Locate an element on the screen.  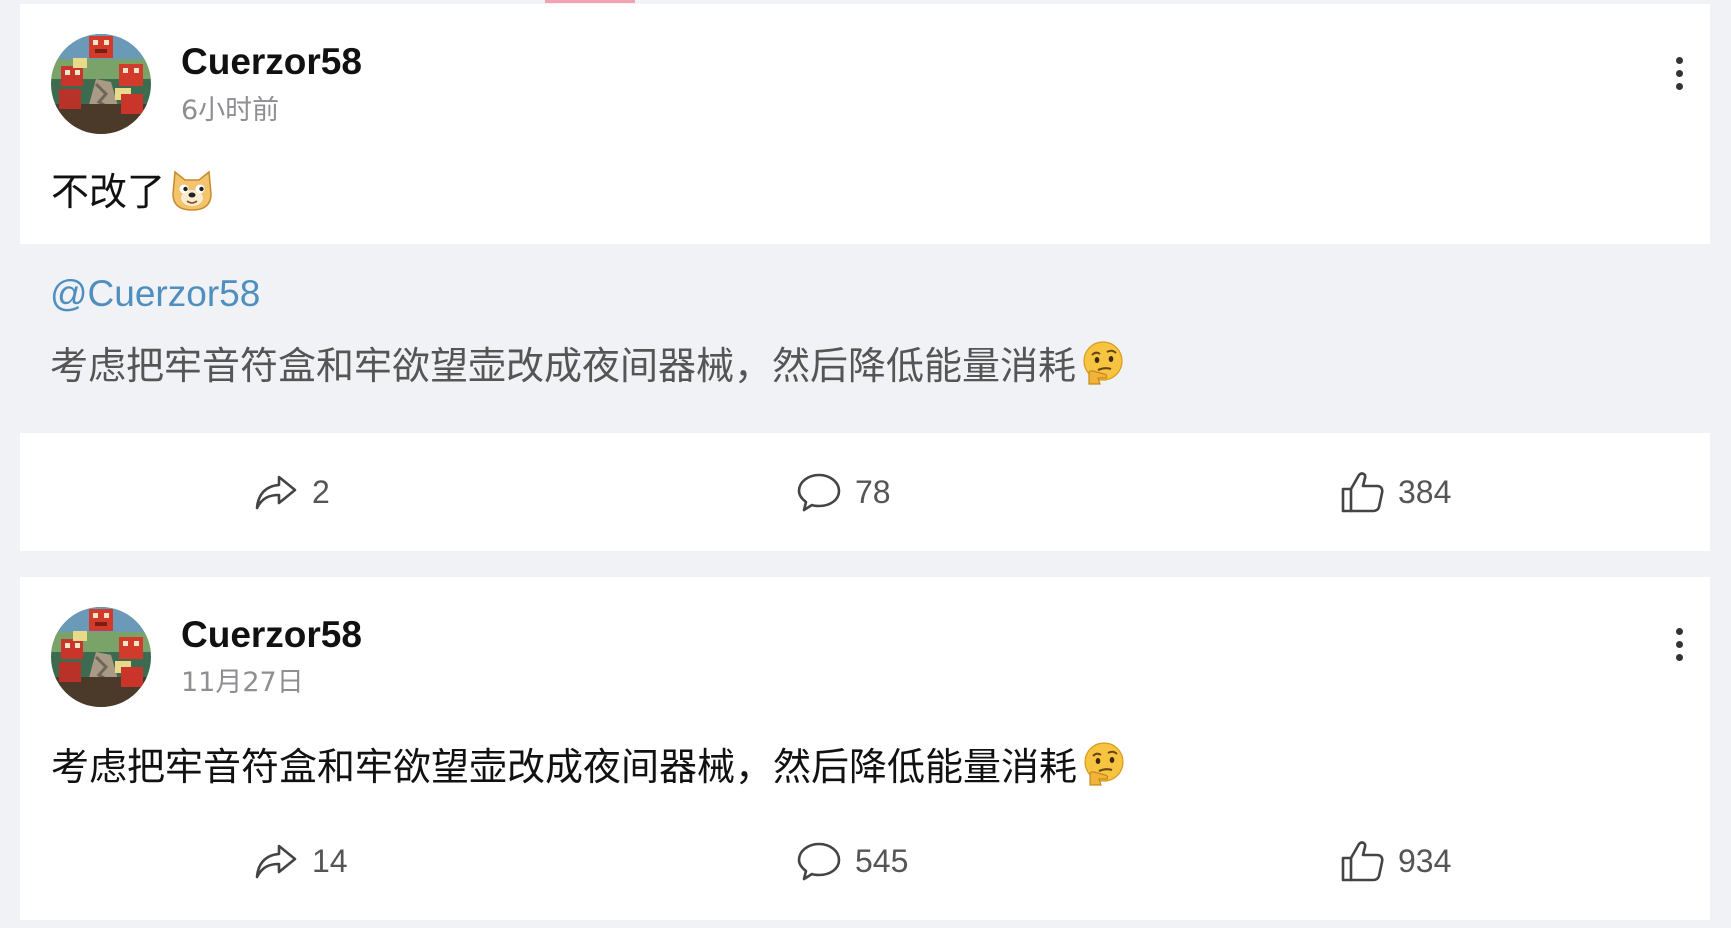
post-text: 不改了 is located at coordinates (134, 191).